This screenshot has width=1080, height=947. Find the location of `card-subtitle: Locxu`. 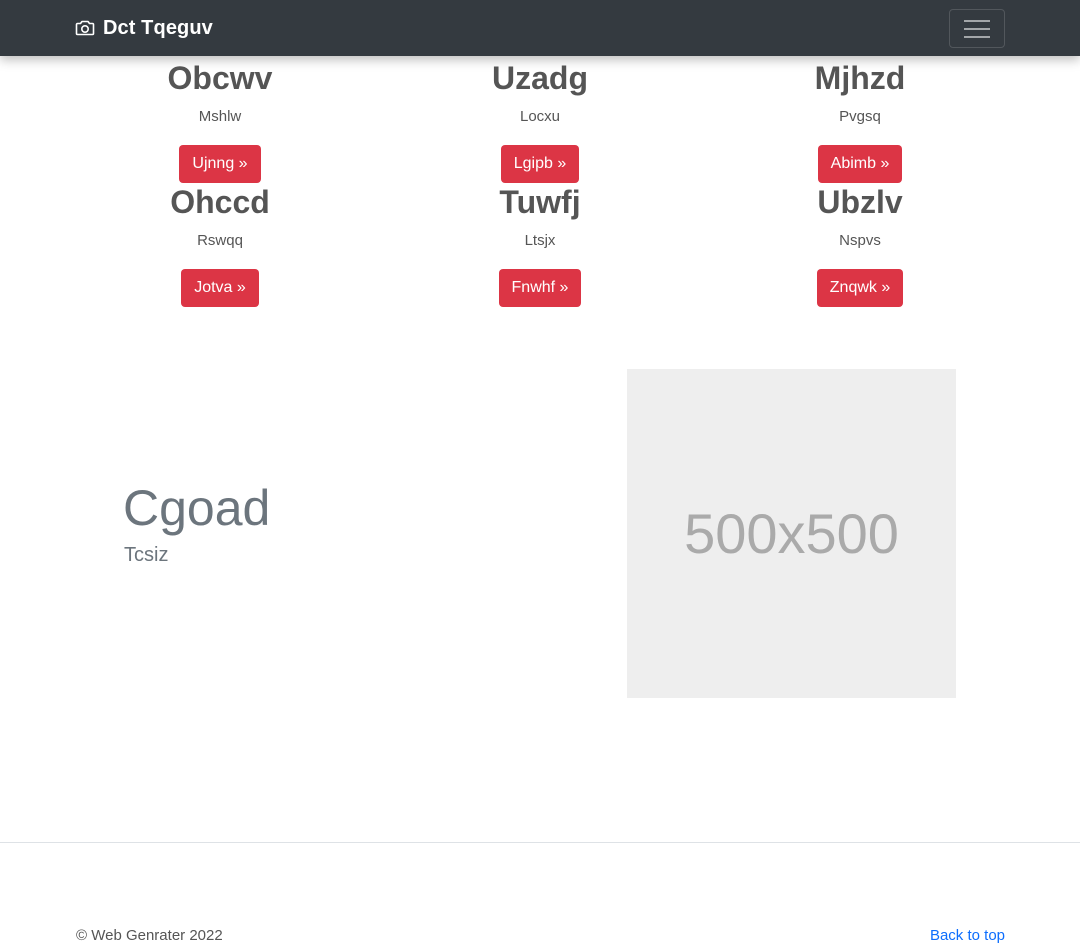

card-subtitle: Locxu is located at coordinates (540, 116).